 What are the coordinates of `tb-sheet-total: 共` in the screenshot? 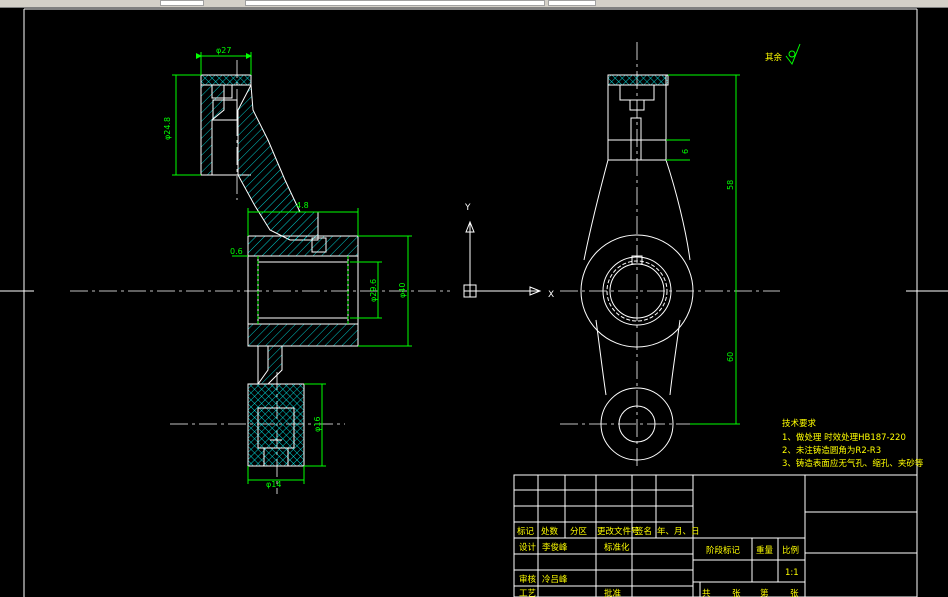 It's located at (706, 593).